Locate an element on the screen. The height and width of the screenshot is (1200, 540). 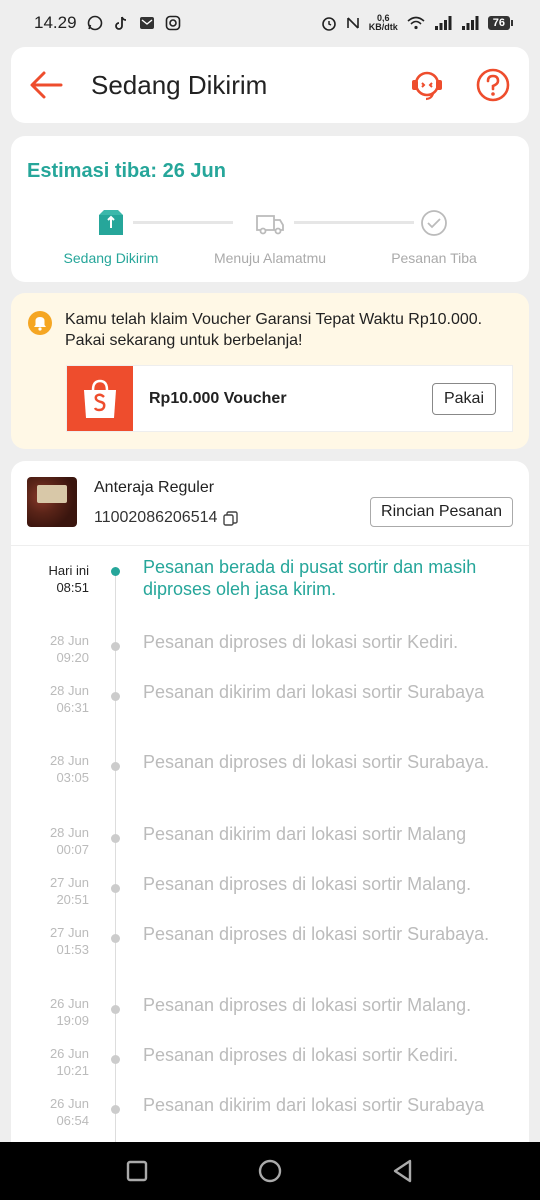
back-arrow-icon is located at coordinates (46, 85).